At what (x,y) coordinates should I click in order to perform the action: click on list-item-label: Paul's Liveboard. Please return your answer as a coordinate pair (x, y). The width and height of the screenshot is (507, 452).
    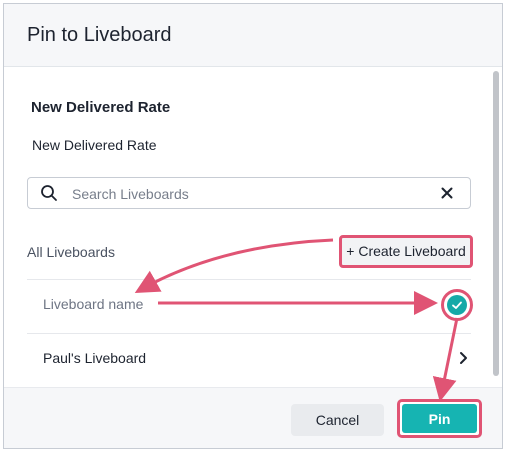
    Looking at the image, I should click on (95, 358).